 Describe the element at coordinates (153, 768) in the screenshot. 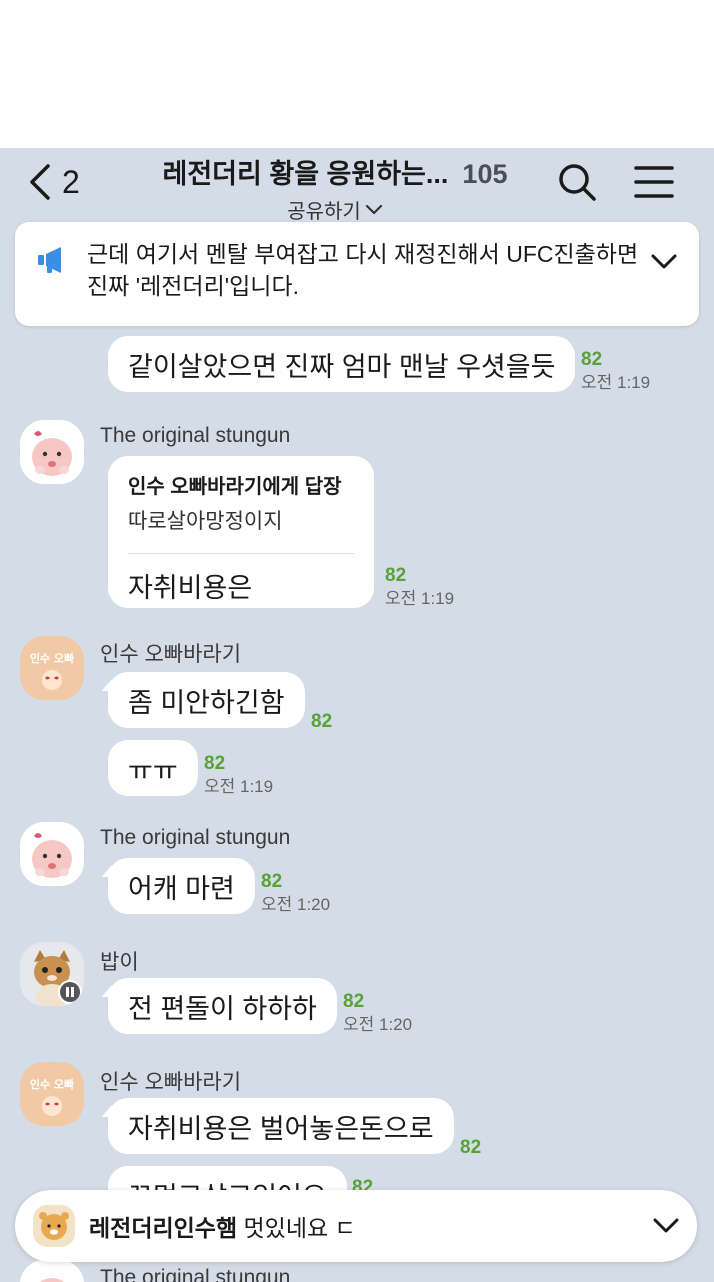

I see `message-bubble: ㅠㅠ` at that location.